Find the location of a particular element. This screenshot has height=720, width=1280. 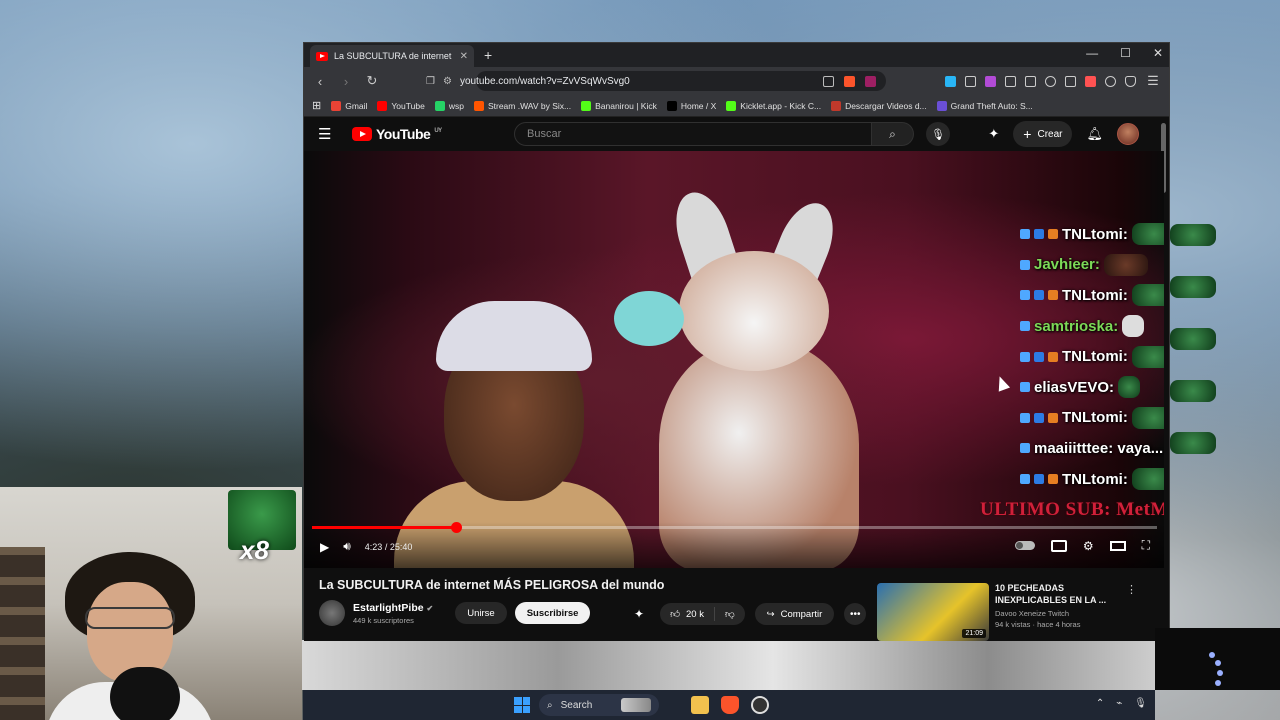

extension-box-icon is located at coordinates (1030, 81).